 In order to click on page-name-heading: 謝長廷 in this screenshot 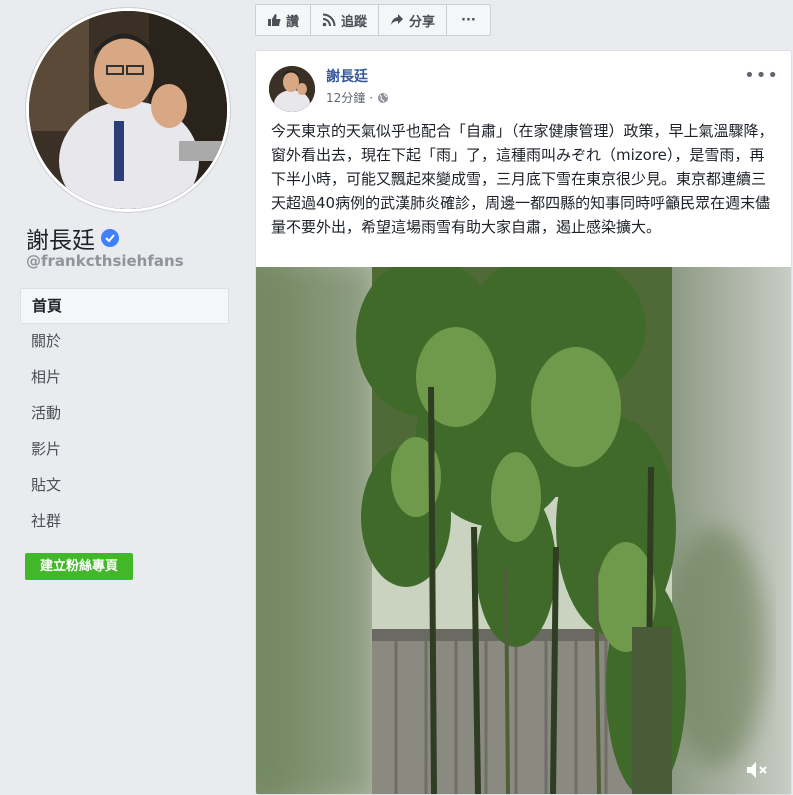, I will do `click(72, 238)`.